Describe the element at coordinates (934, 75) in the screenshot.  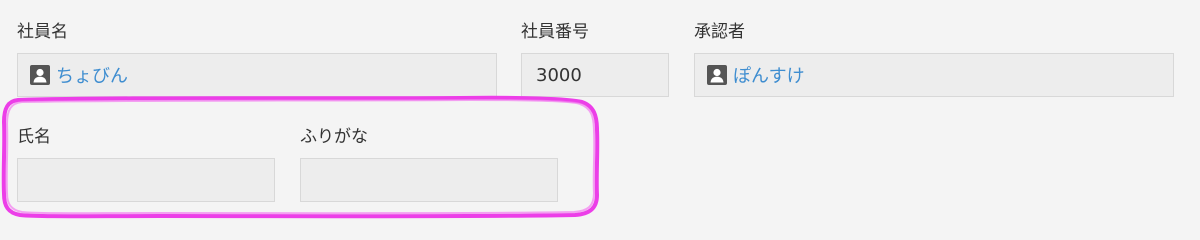
I see `approver-field: ぽんすけ` at that location.